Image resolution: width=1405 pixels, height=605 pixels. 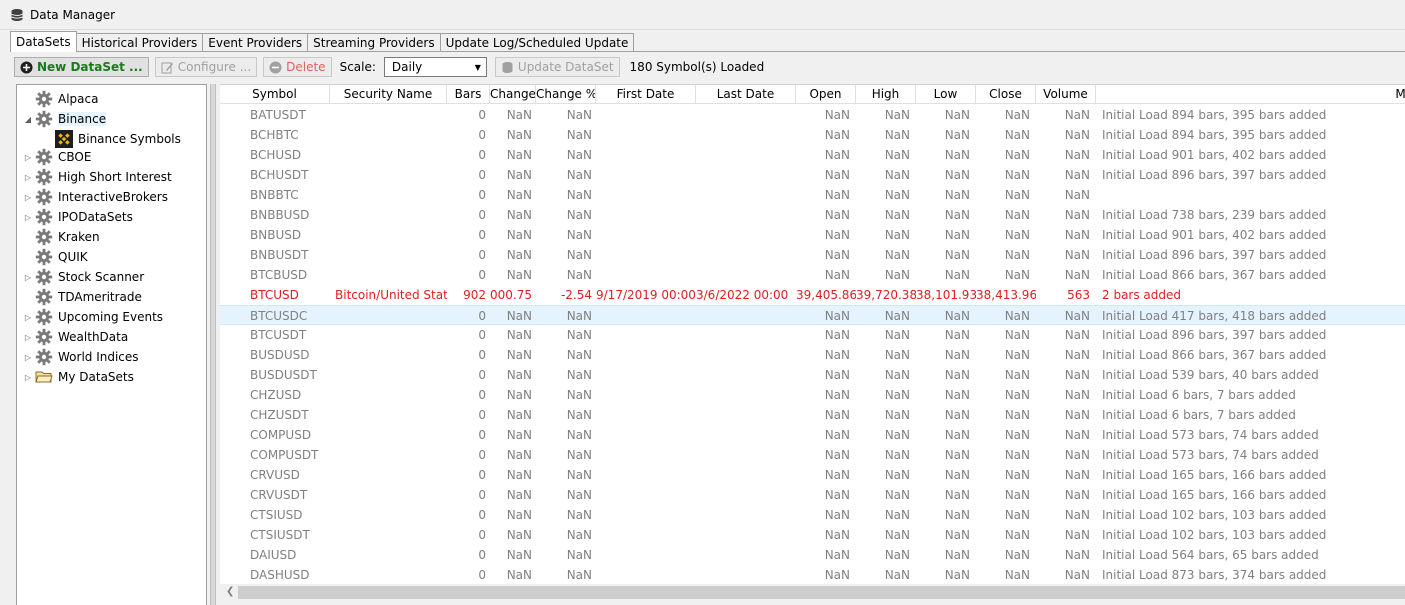 I want to click on cell-close: NaN, so click(x=1017, y=495).